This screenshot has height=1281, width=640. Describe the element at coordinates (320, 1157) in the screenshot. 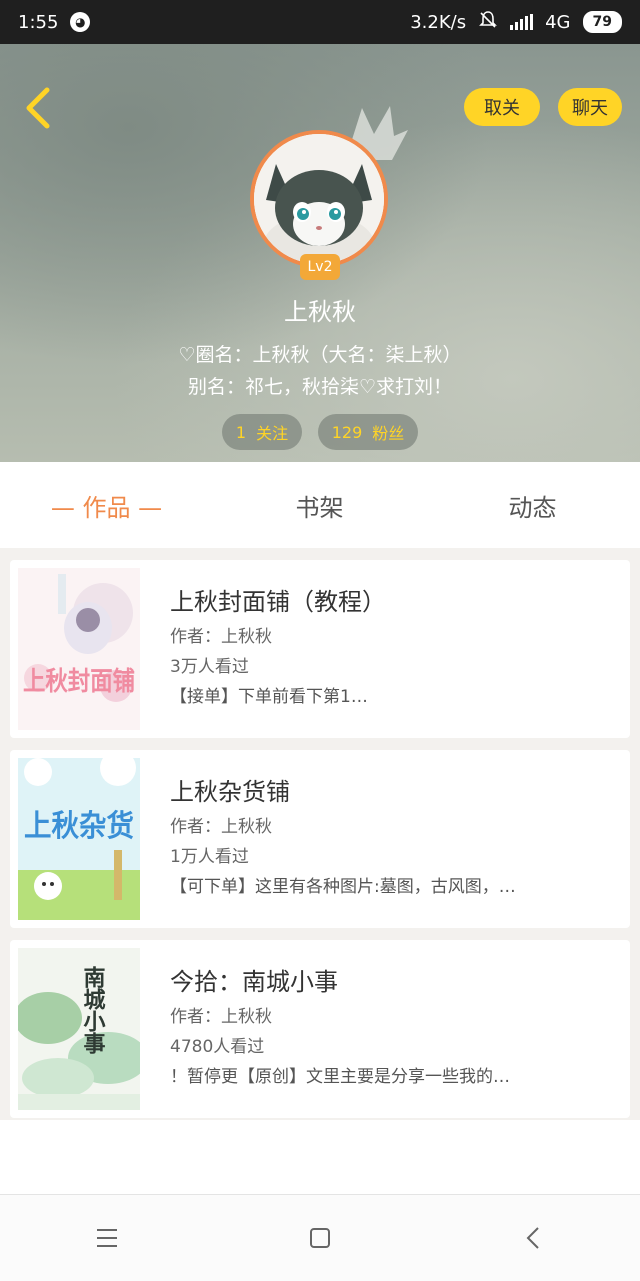

I see `empty-space` at that location.